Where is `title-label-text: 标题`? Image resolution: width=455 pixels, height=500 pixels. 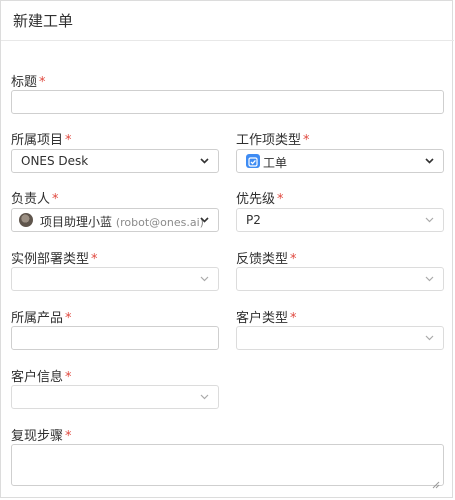 title-label-text: 标题 is located at coordinates (24, 82).